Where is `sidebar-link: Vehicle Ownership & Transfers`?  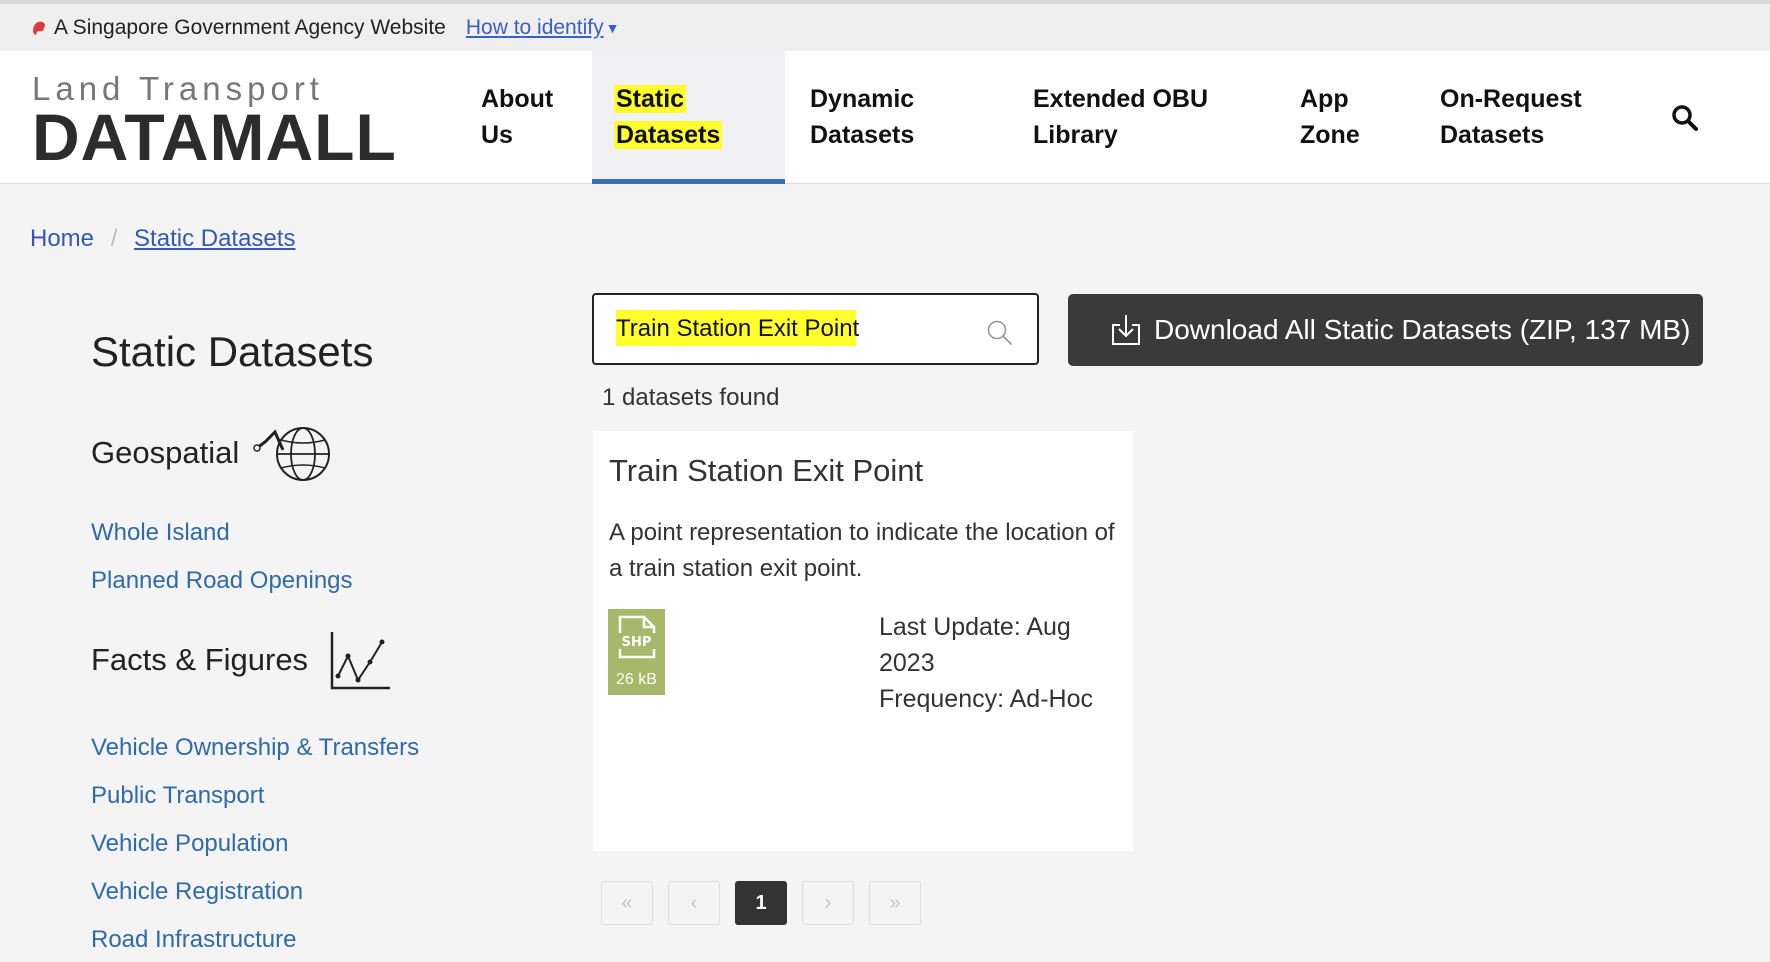
sidebar-link: Vehicle Ownership & Transfers is located at coordinates (255, 748).